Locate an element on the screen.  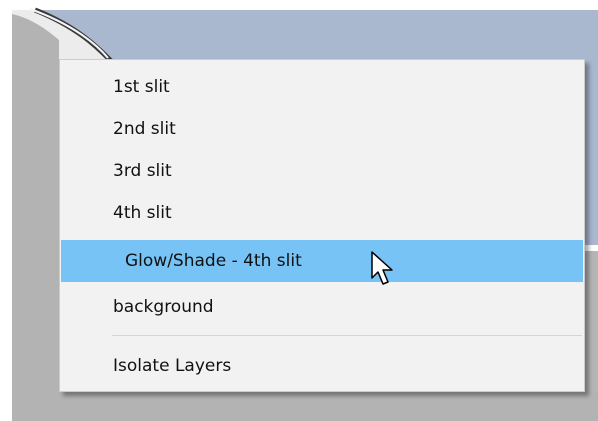
menu-item-4th-slit: 4th slit is located at coordinates (322, 213).